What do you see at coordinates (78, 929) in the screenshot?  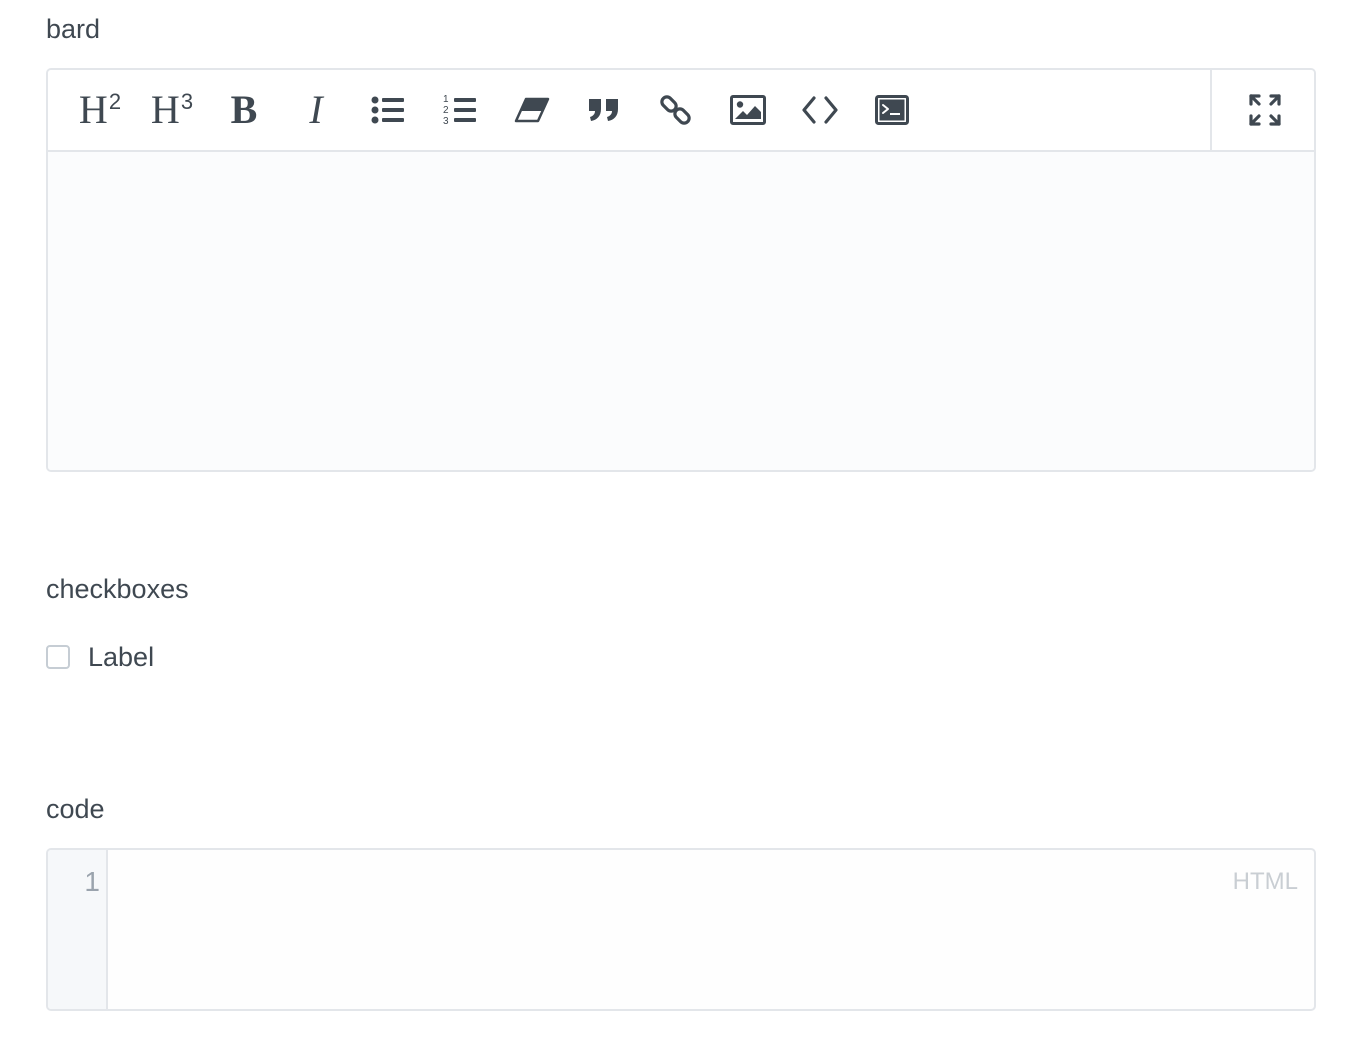 I see `code-gutter: 1` at bounding box center [78, 929].